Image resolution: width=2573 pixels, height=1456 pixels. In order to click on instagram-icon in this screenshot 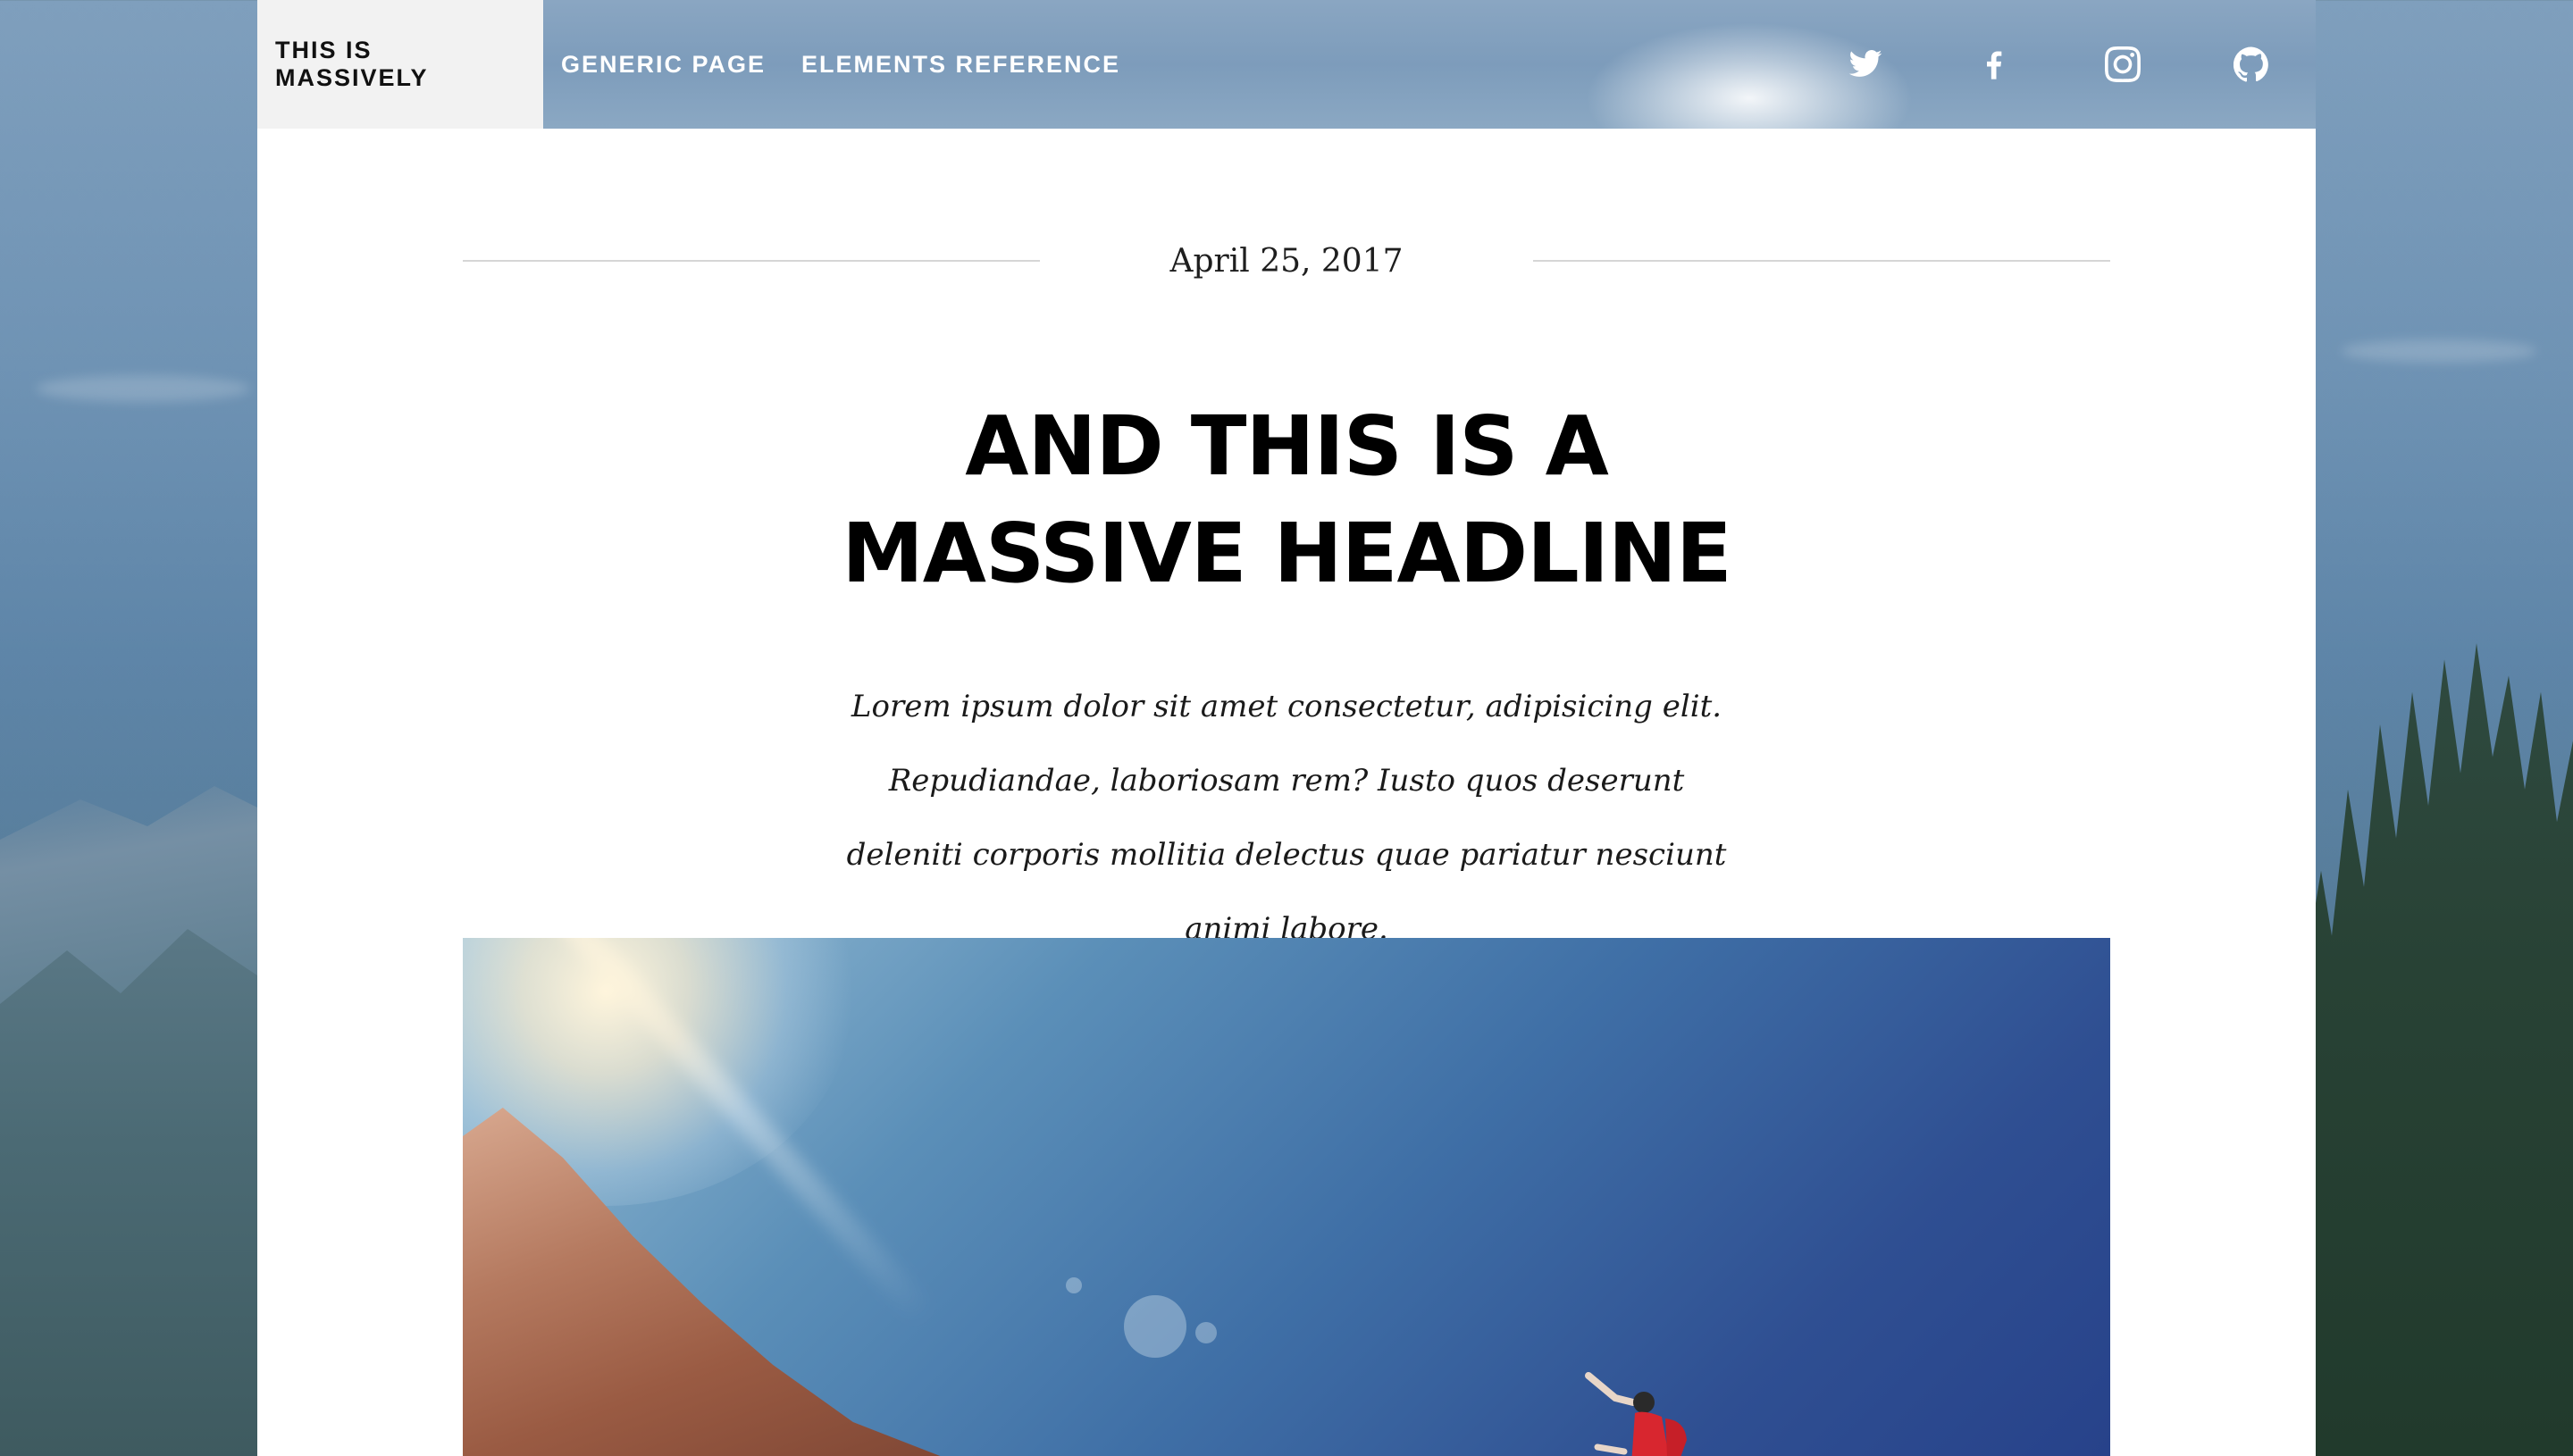, I will do `click(2122, 64)`.